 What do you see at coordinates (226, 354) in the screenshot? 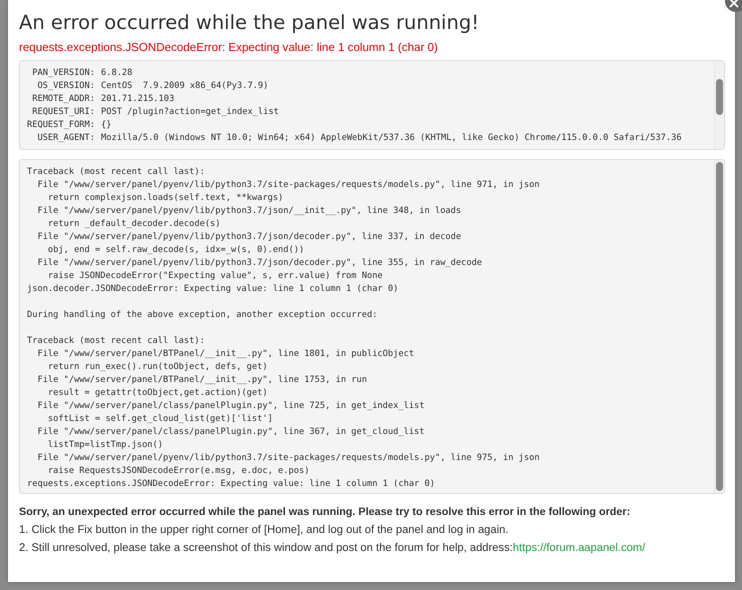
I see `traceback-line: File "/www/server/panel/BTPanel/__init__.py", line 1801, in publicObject` at bounding box center [226, 354].